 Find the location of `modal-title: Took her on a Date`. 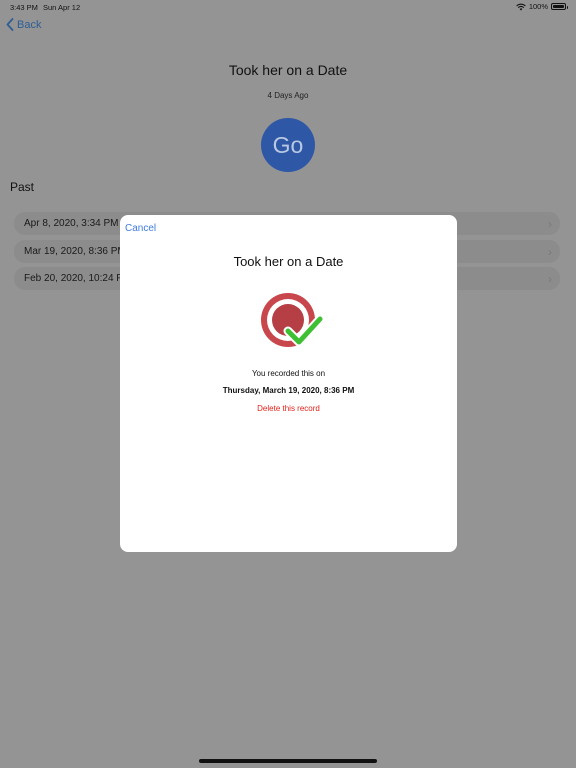

modal-title: Took her on a Date is located at coordinates (288, 261).